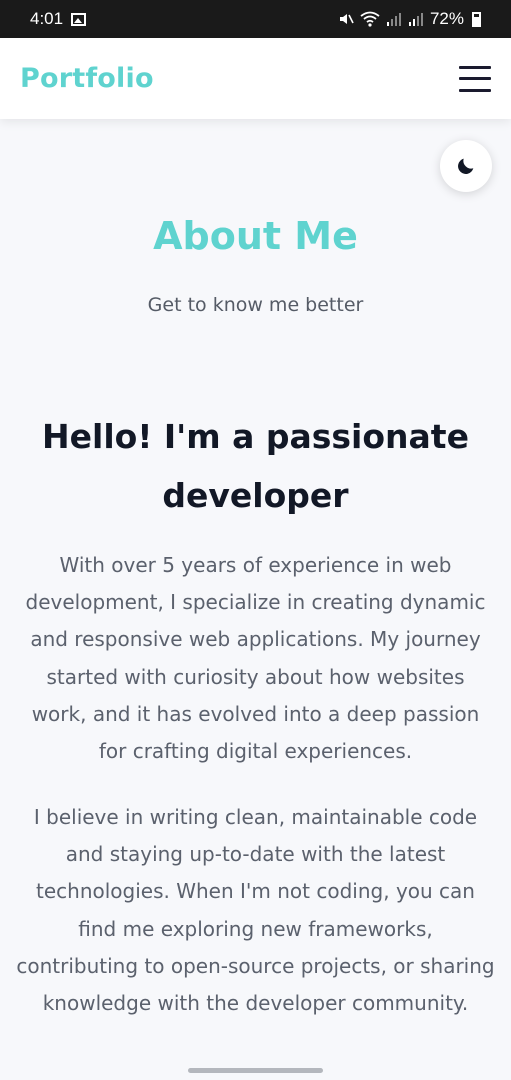 This screenshot has width=511, height=1080. Describe the element at coordinates (370, 19) in the screenshot. I see `wifi-icon` at that location.